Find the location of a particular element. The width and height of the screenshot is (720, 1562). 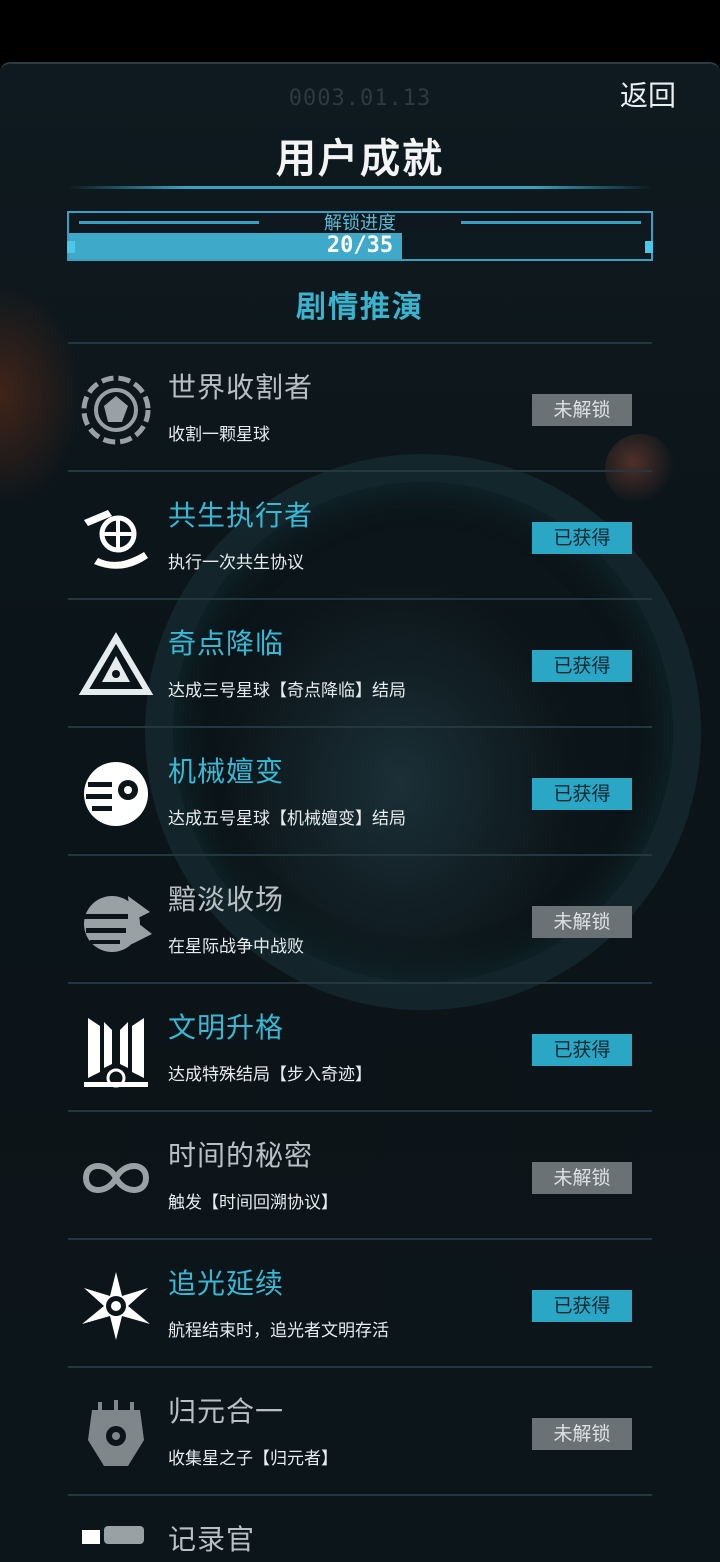

progress-bar: 20/35 is located at coordinates (360, 246).